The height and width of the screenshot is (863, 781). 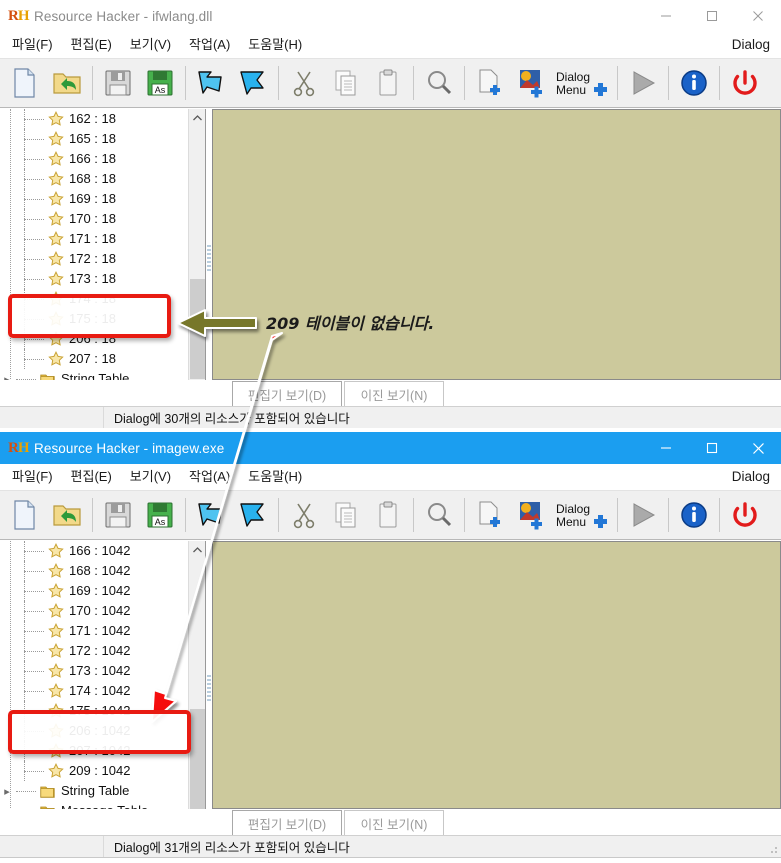 I want to click on tree-row: ▸ String Table, so click(x=94, y=791).